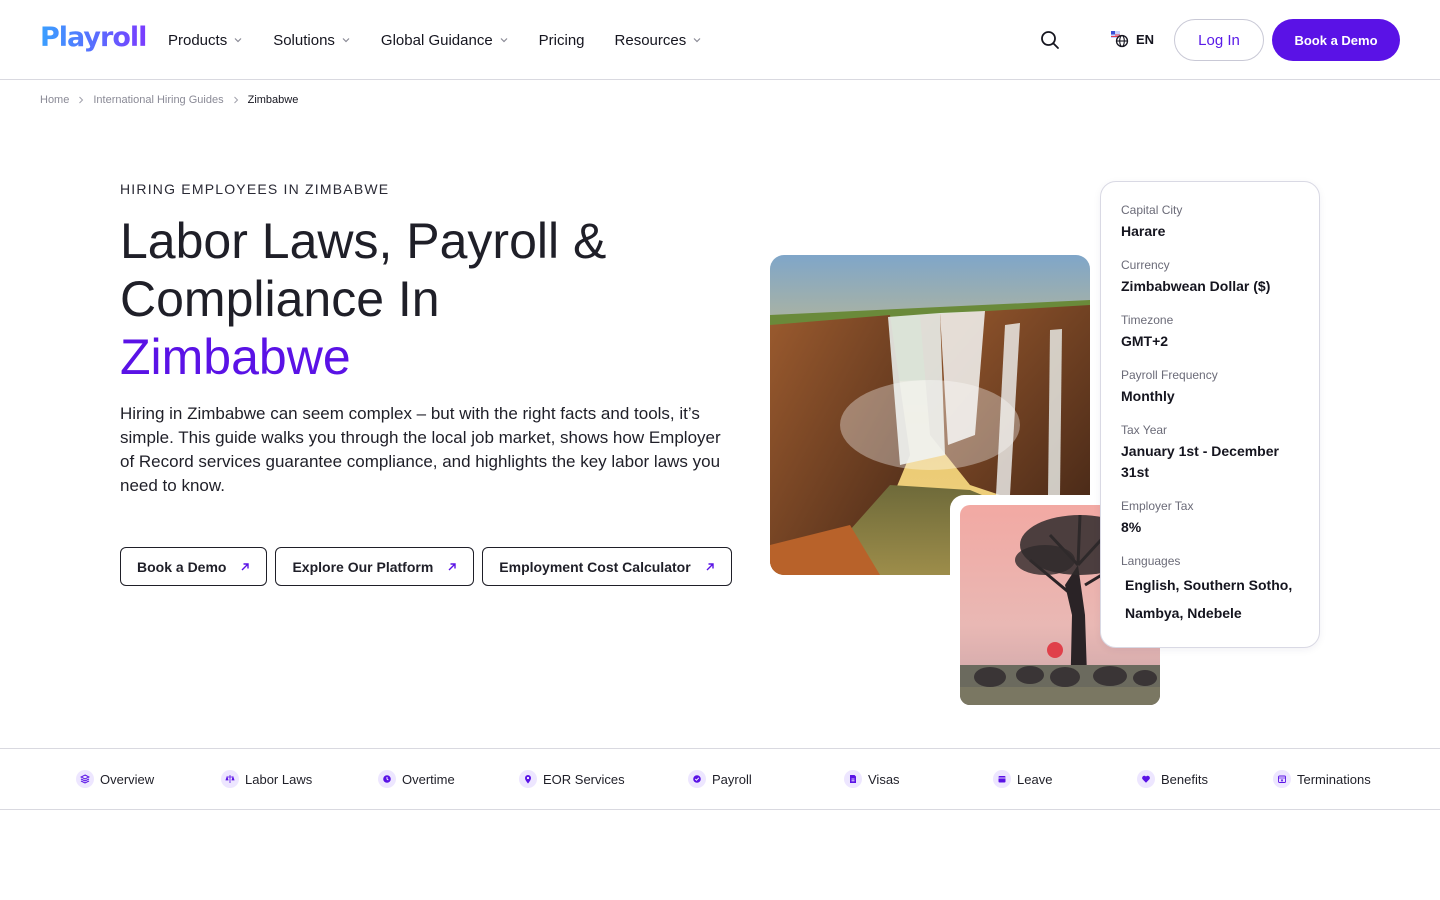 The width and height of the screenshot is (1440, 900). What do you see at coordinates (1200, 461) in the screenshot?
I see `fact-value: January 1st - December 31st` at bounding box center [1200, 461].